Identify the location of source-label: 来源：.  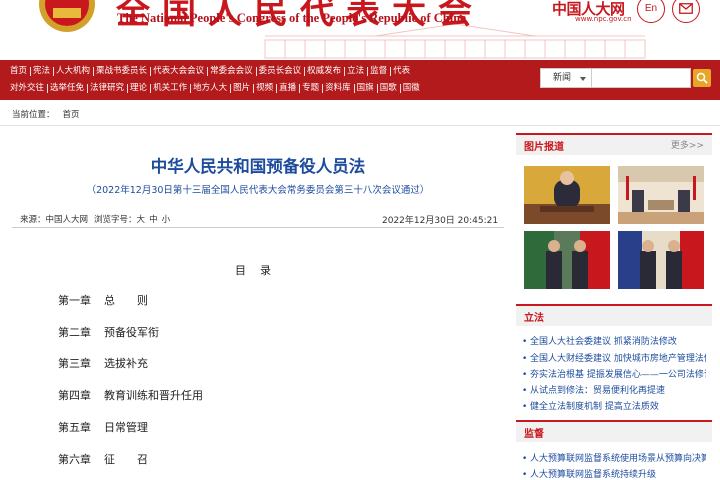
(33, 220).